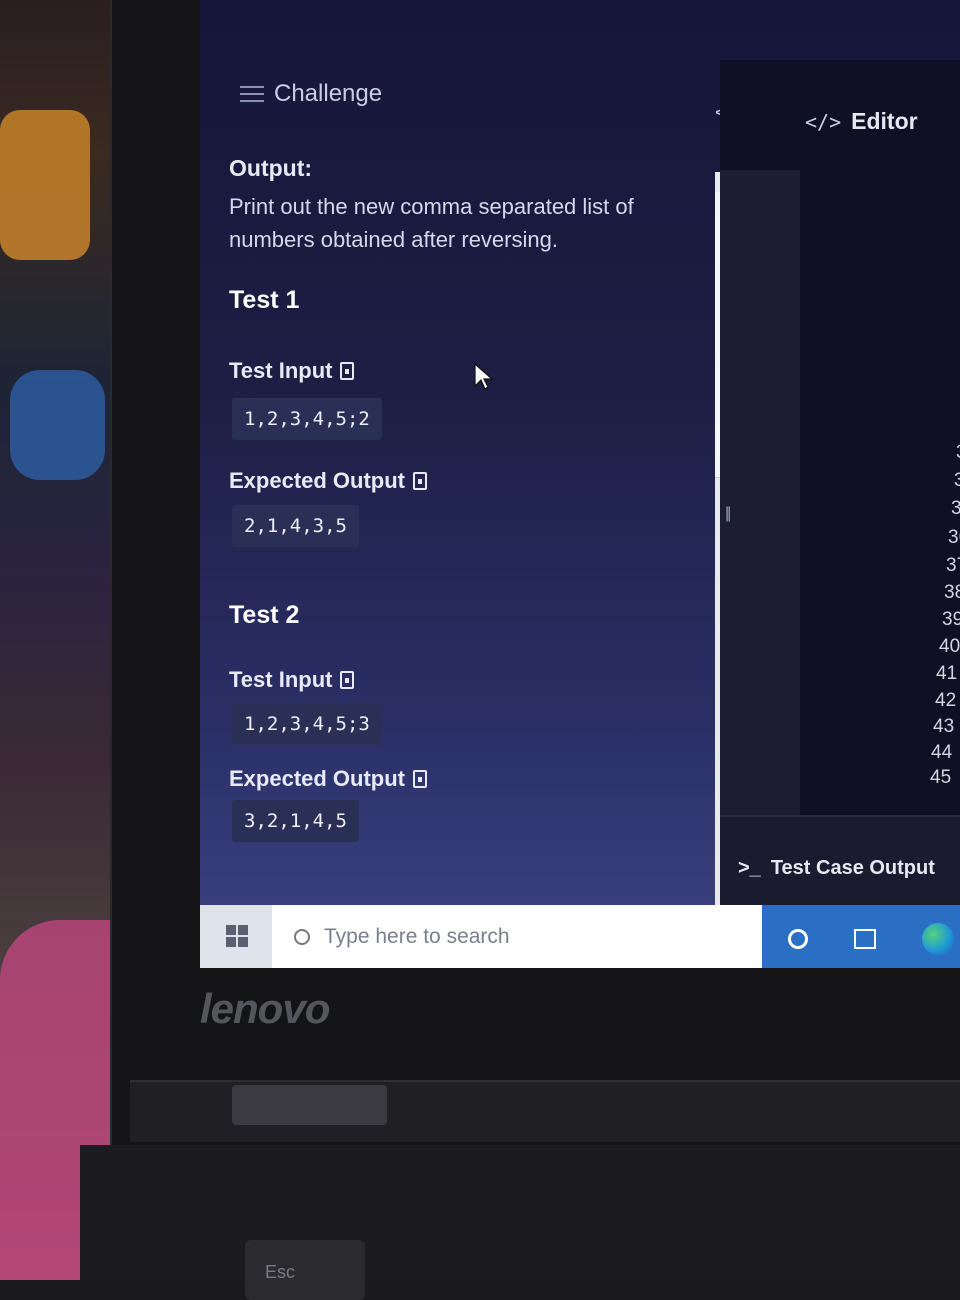 The width and height of the screenshot is (960, 1300). What do you see at coordinates (295, 526) in the screenshot?
I see `test-1-expected-value: 2,1,4,3,5` at bounding box center [295, 526].